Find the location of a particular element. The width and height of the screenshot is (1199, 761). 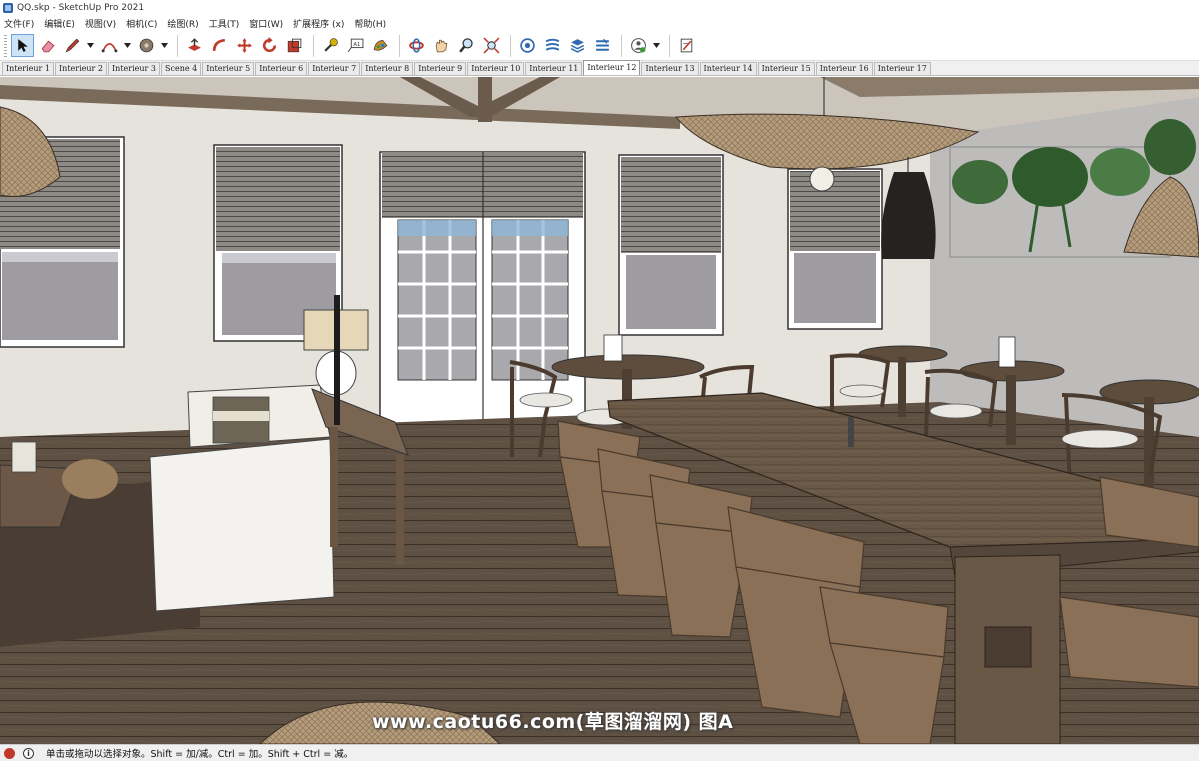

select-icon is located at coordinates (23, 45).